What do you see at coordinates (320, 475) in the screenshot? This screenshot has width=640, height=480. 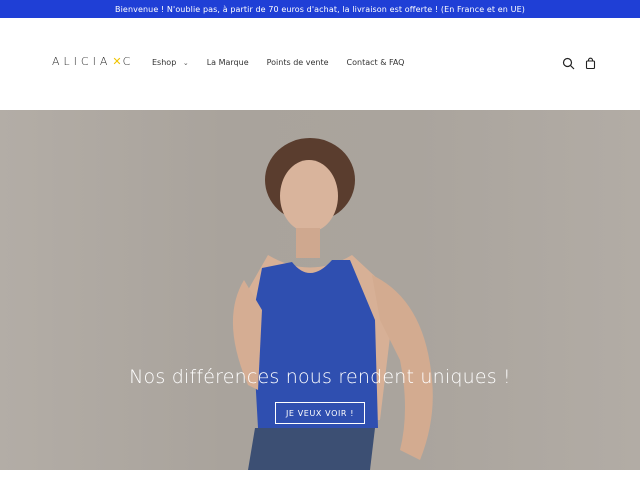 I see `page-bottom-gap` at bounding box center [320, 475].